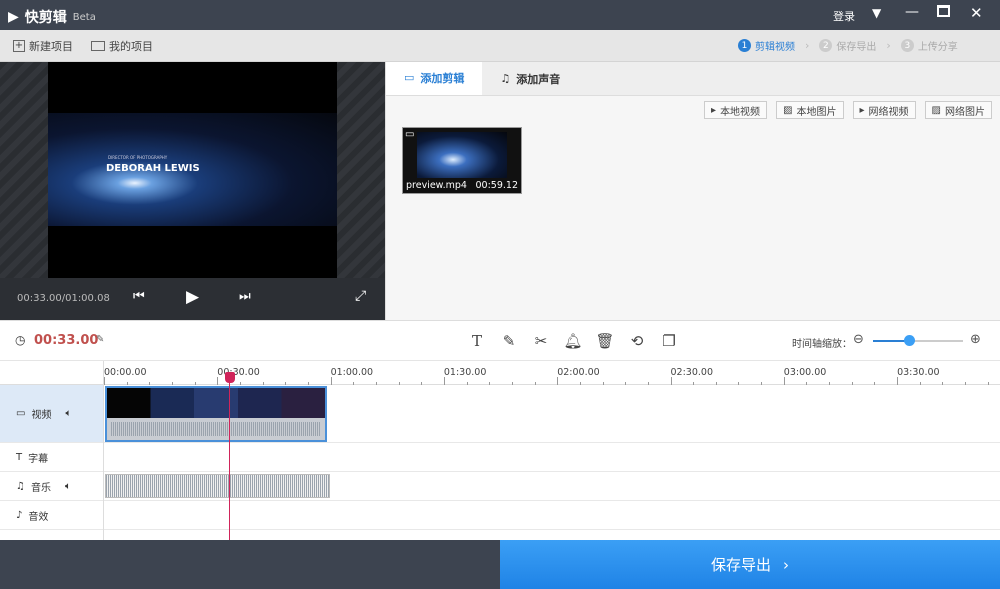  Describe the element at coordinates (884, 110) in the screenshot. I see `web-video-button: ▸ 网络视频` at that location.